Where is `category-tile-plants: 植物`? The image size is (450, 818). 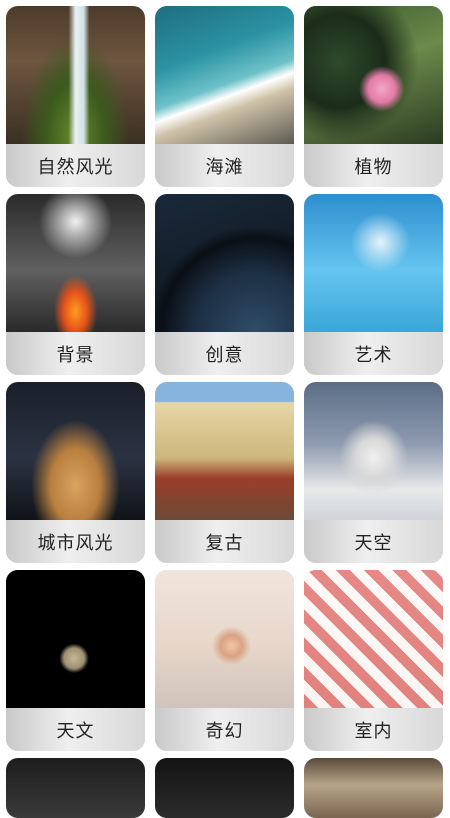
category-tile-plants: 植物 is located at coordinates (373, 96).